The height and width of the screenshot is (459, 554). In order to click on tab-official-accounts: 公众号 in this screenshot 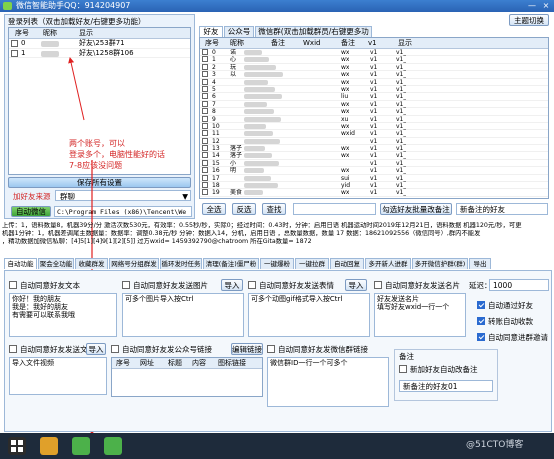, I will do `click(239, 31)`.